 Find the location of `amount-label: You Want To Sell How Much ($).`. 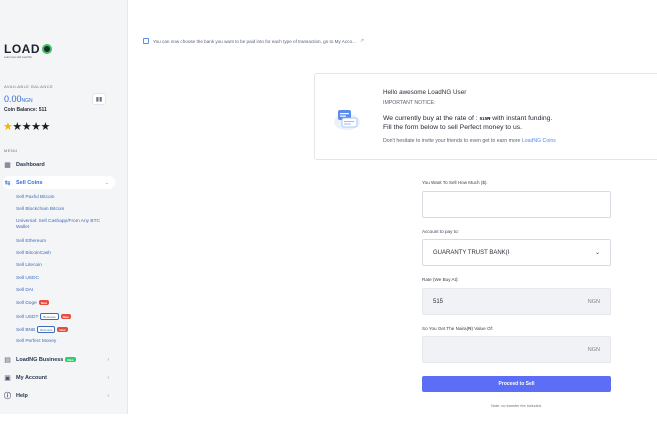

amount-label: You Want To Sell How Much ($). is located at coordinates (455, 182).